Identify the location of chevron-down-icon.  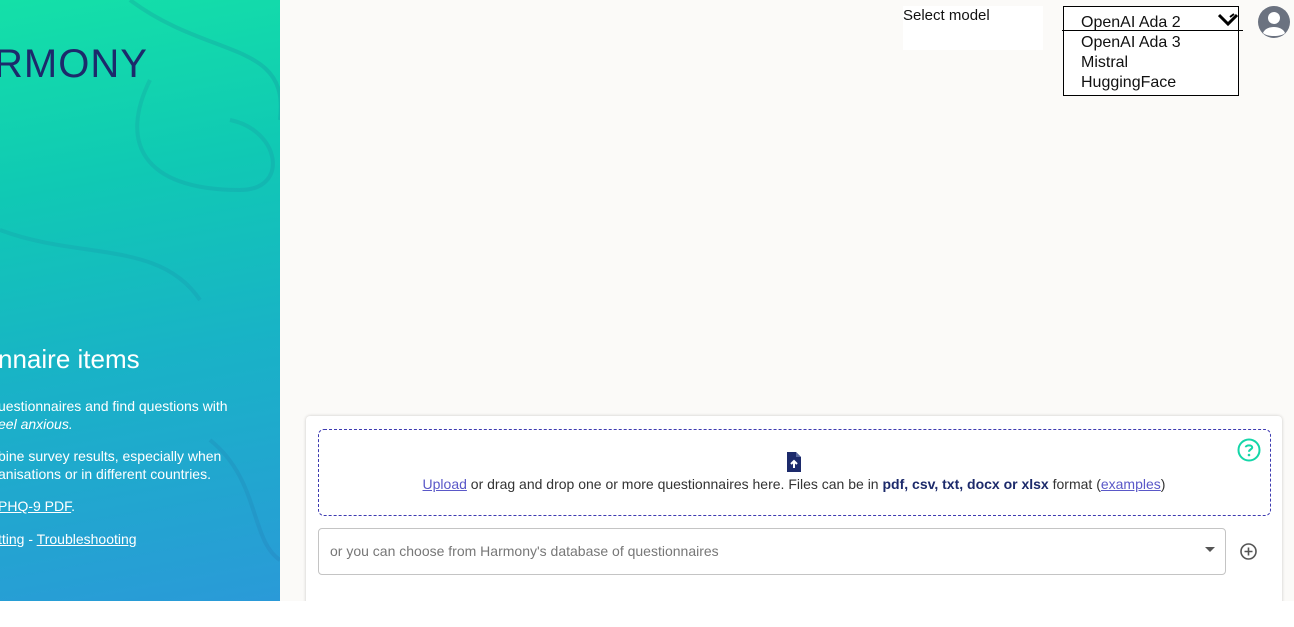
(1228, 20).